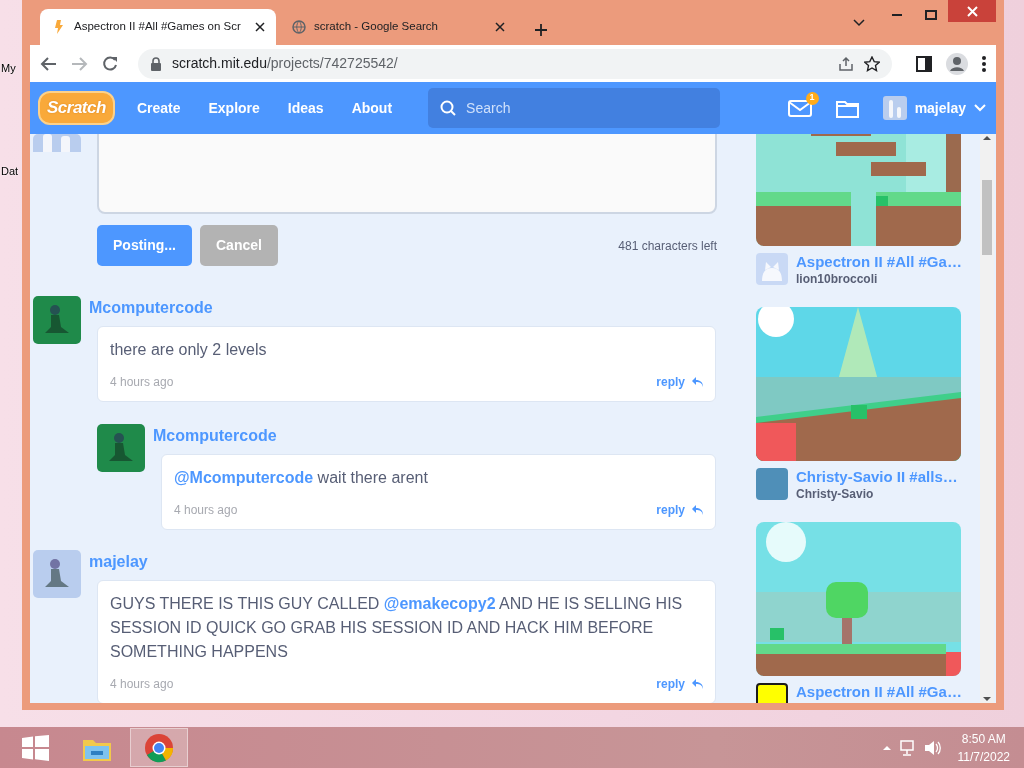 The image size is (1024, 768). What do you see at coordinates (667, 246) in the screenshot?
I see `characters-left-text: 481 characters left` at bounding box center [667, 246].